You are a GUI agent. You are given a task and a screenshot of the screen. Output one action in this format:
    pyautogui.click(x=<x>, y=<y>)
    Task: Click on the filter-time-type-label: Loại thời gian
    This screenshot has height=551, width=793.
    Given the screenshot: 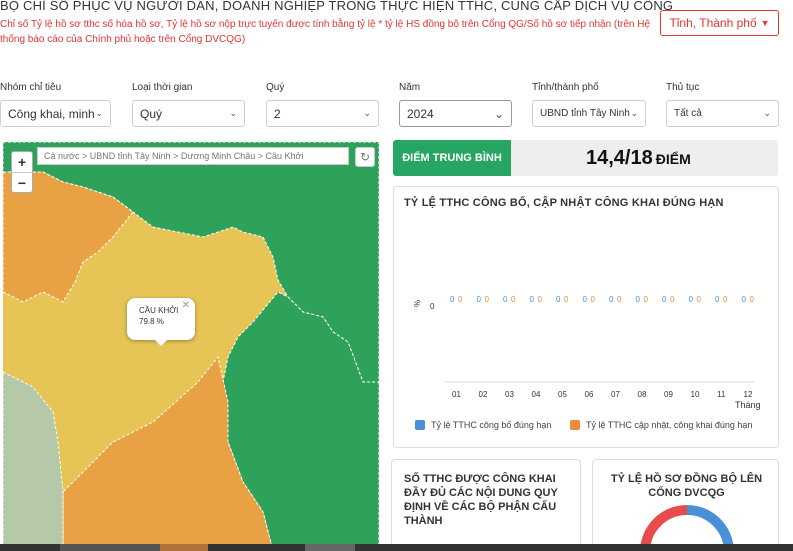 What is the action you would take?
    pyautogui.click(x=162, y=87)
    